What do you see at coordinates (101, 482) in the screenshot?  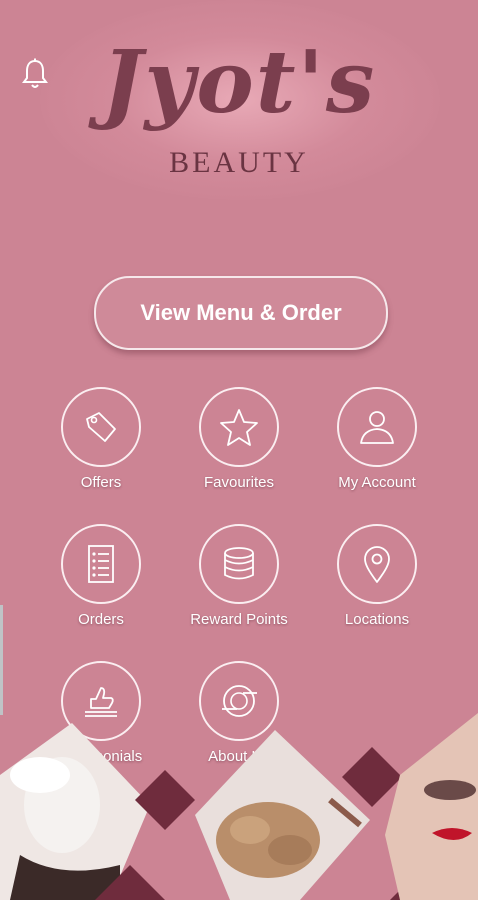 I see `menu-label-offers: Offers` at bounding box center [101, 482].